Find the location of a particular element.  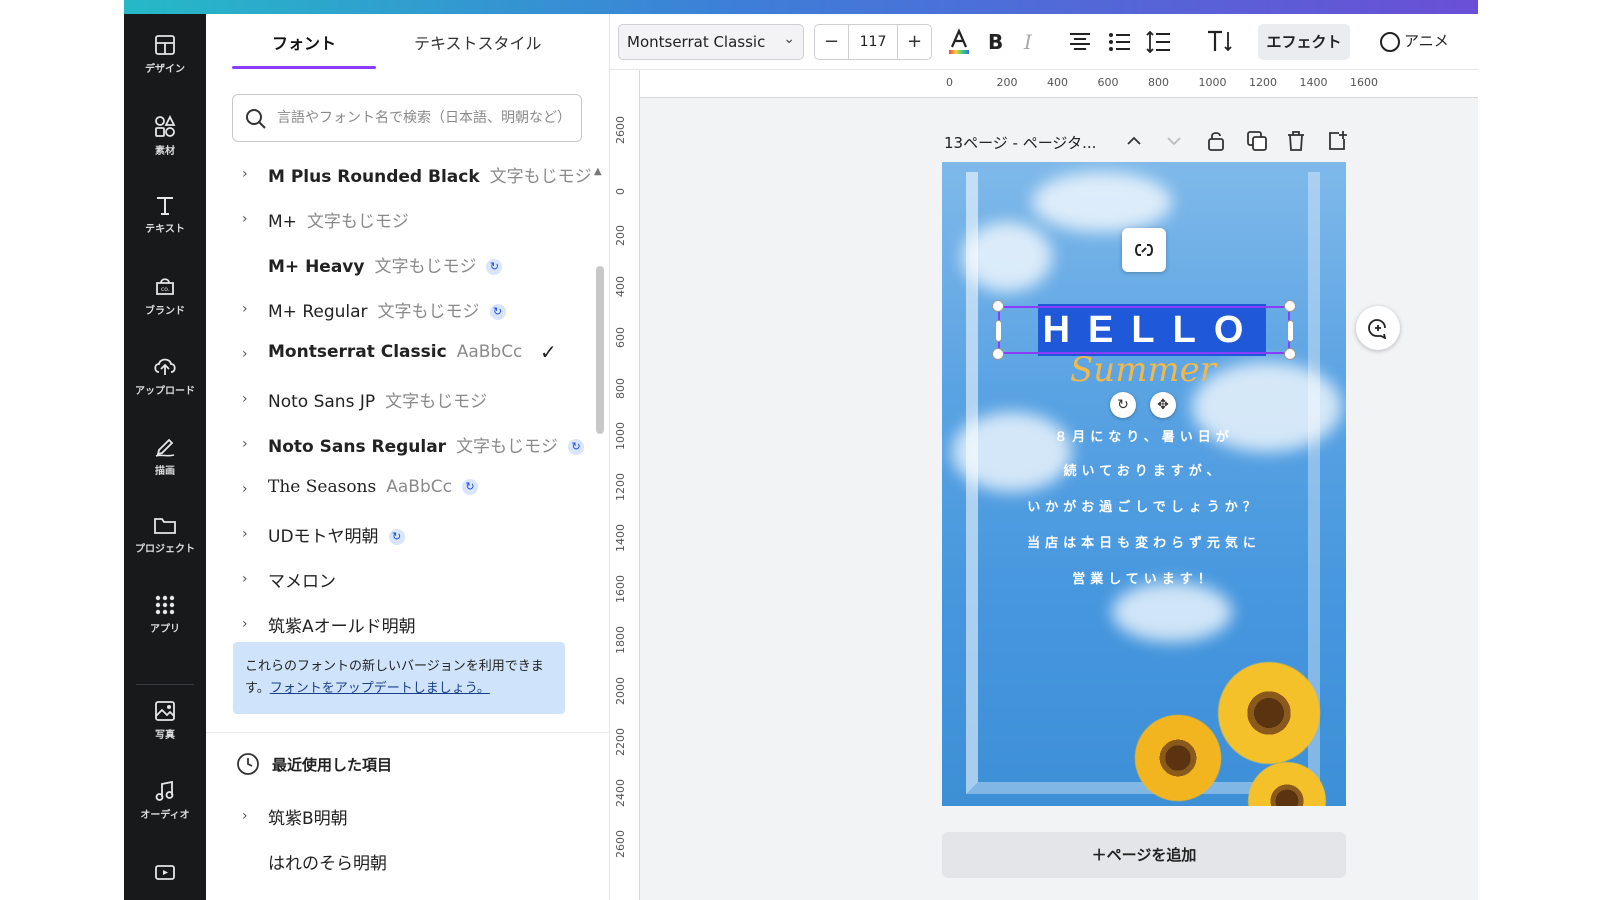

font-list-item: › UDモトヤ明朝 ↻ is located at coordinates (402, 534).